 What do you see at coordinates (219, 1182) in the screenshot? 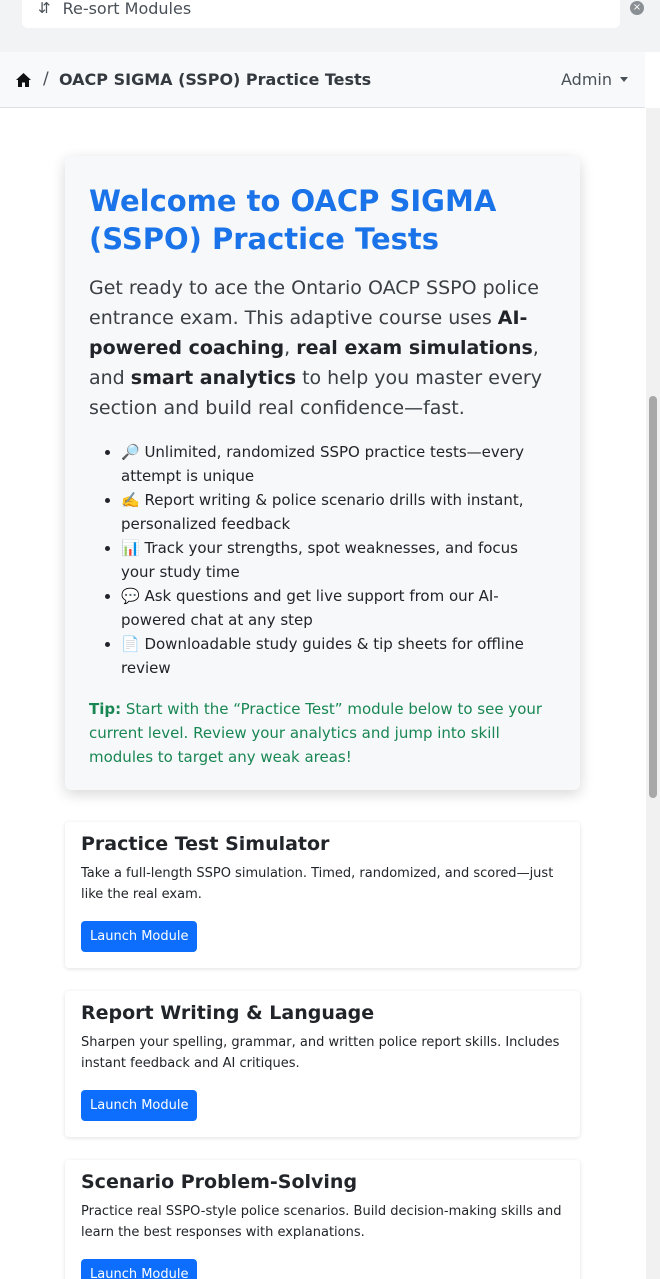
I see `module-title: Scenario Problem-Solving` at bounding box center [219, 1182].